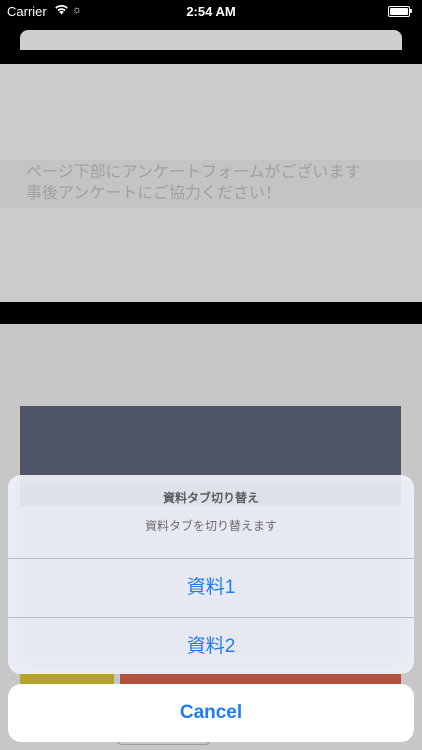 Image resolution: width=422 pixels, height=750 pixels. I want to click on status-bar: Carrier ☼ 2:54 AM, so click(211, 12).